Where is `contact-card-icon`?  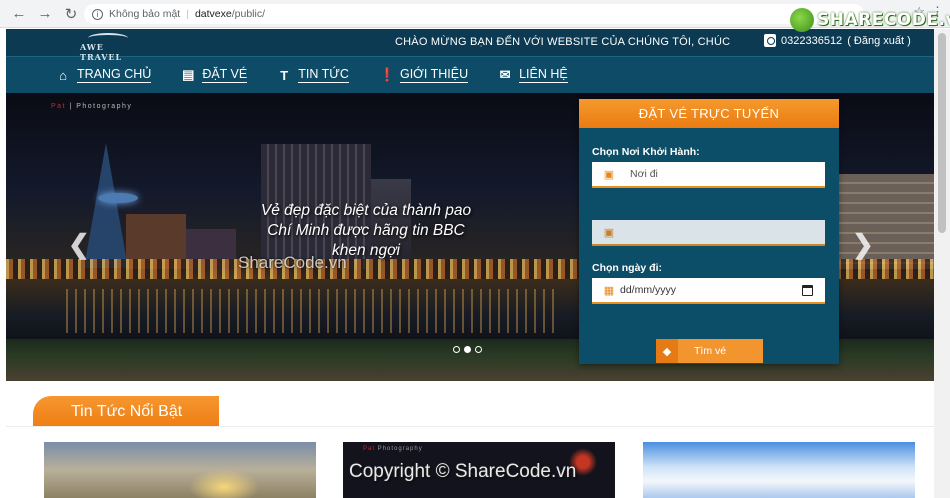
contact-card-icon is located at coordinates (770, 40).